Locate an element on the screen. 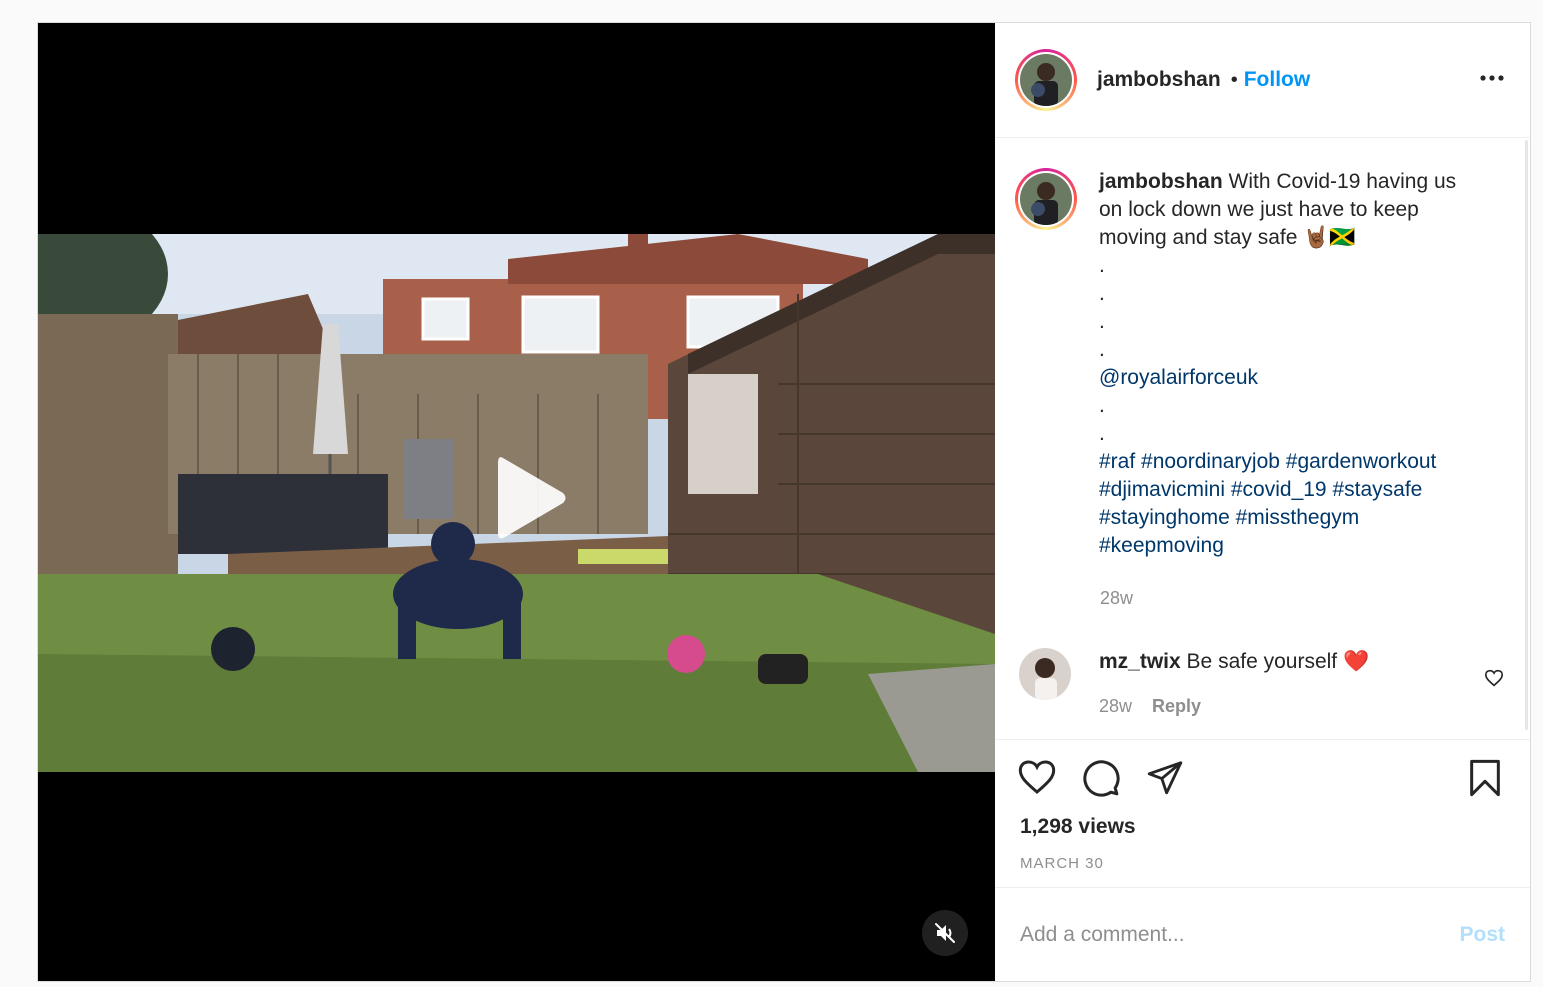 The width and height of the screenshot is (1543, 987). more-horizontal-icon is located at coordinates (1492, 77).